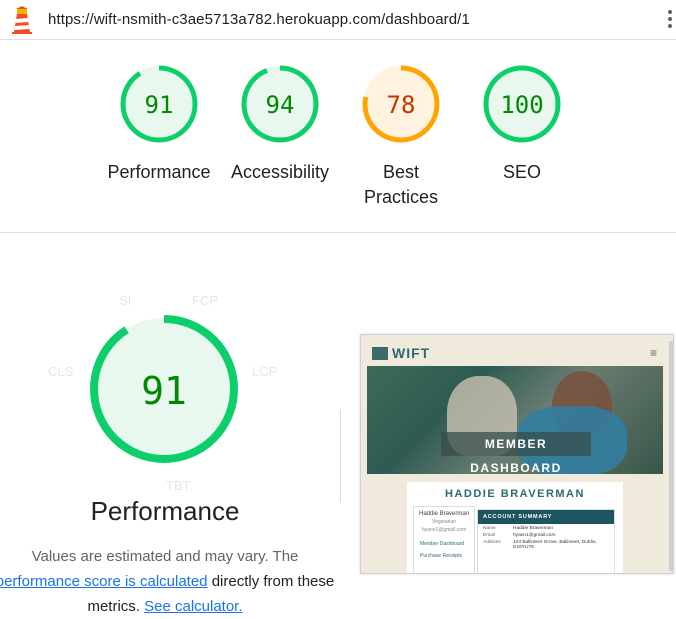 The height and width of the screenshot is (619, 676). I want to click on account-summary-title: ACCOUNT SUMMARY, so click(546, 517).